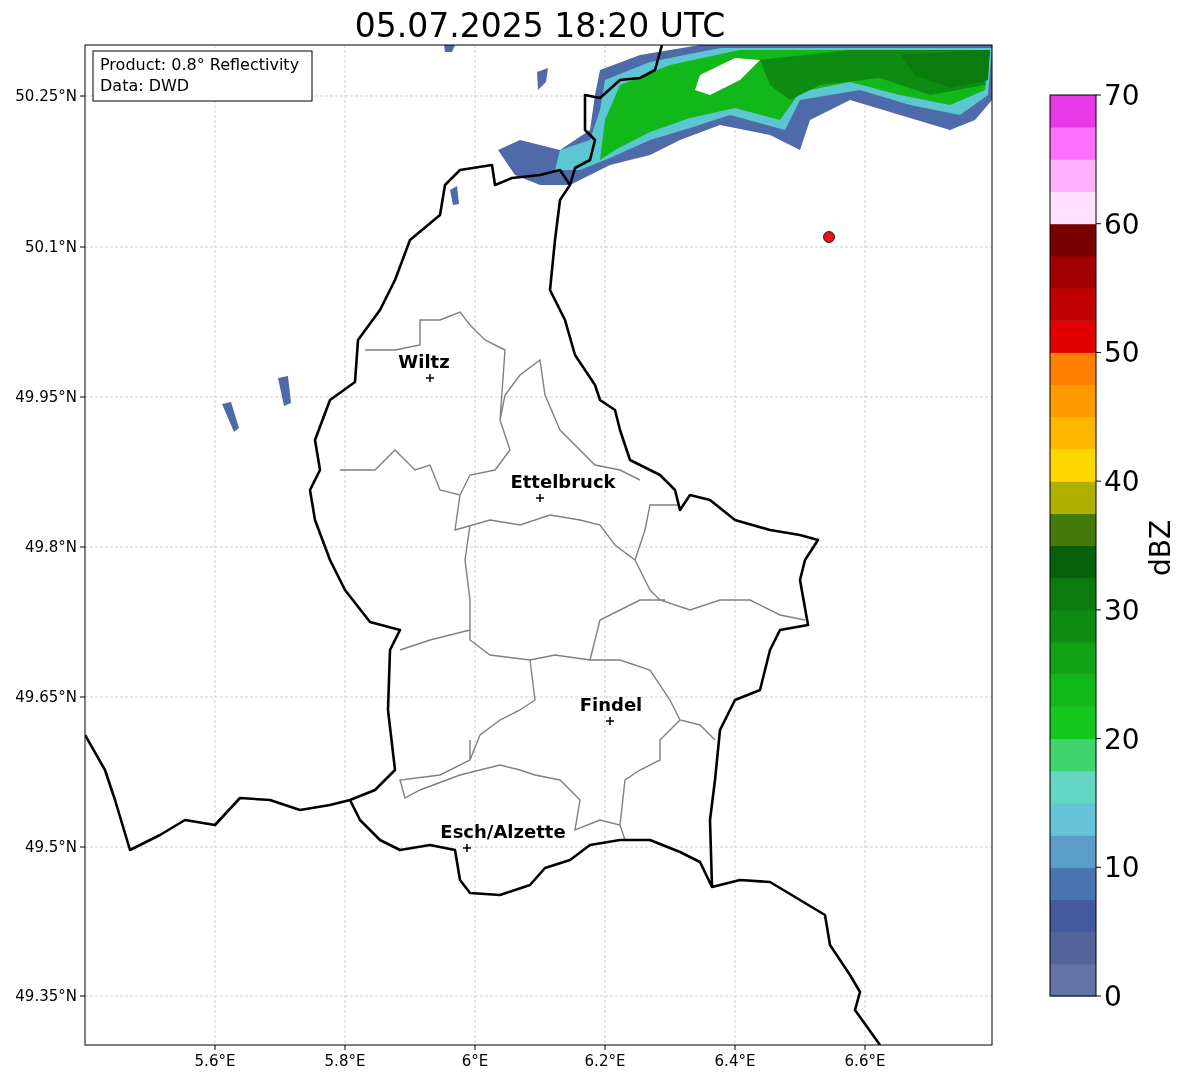 Image resolution: width=1184 pixels, height=1081 pixels. What do you see at coordinates (200, 64) in the screenshot?
I see `legend-text: Product: 0.8° Reflectivity` at bounding box center [200, 64].